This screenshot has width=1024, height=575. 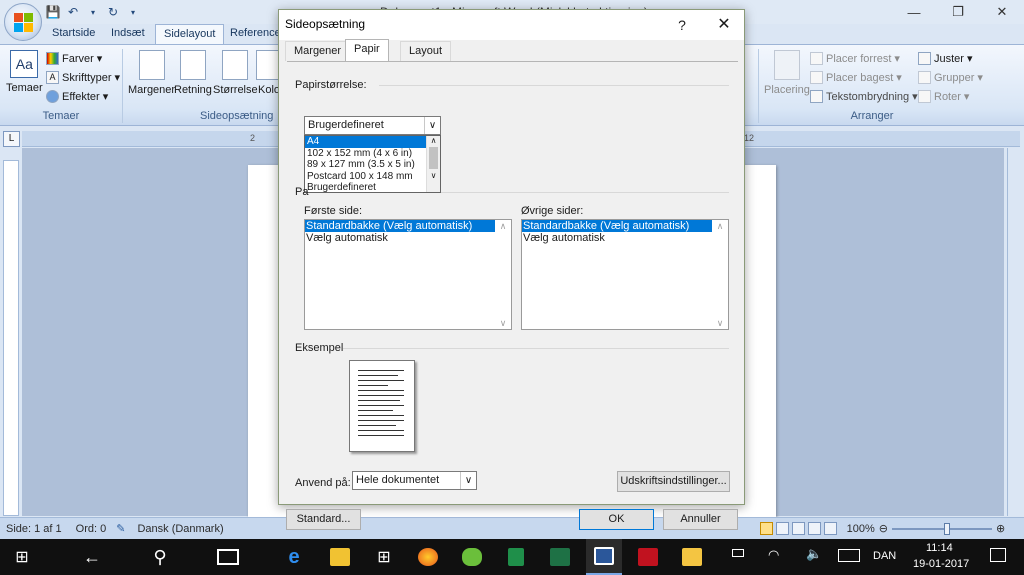 What do you see at coordinates (472, 557) in the screenshot?
I see `app-button` at bounding box center [472, 557].